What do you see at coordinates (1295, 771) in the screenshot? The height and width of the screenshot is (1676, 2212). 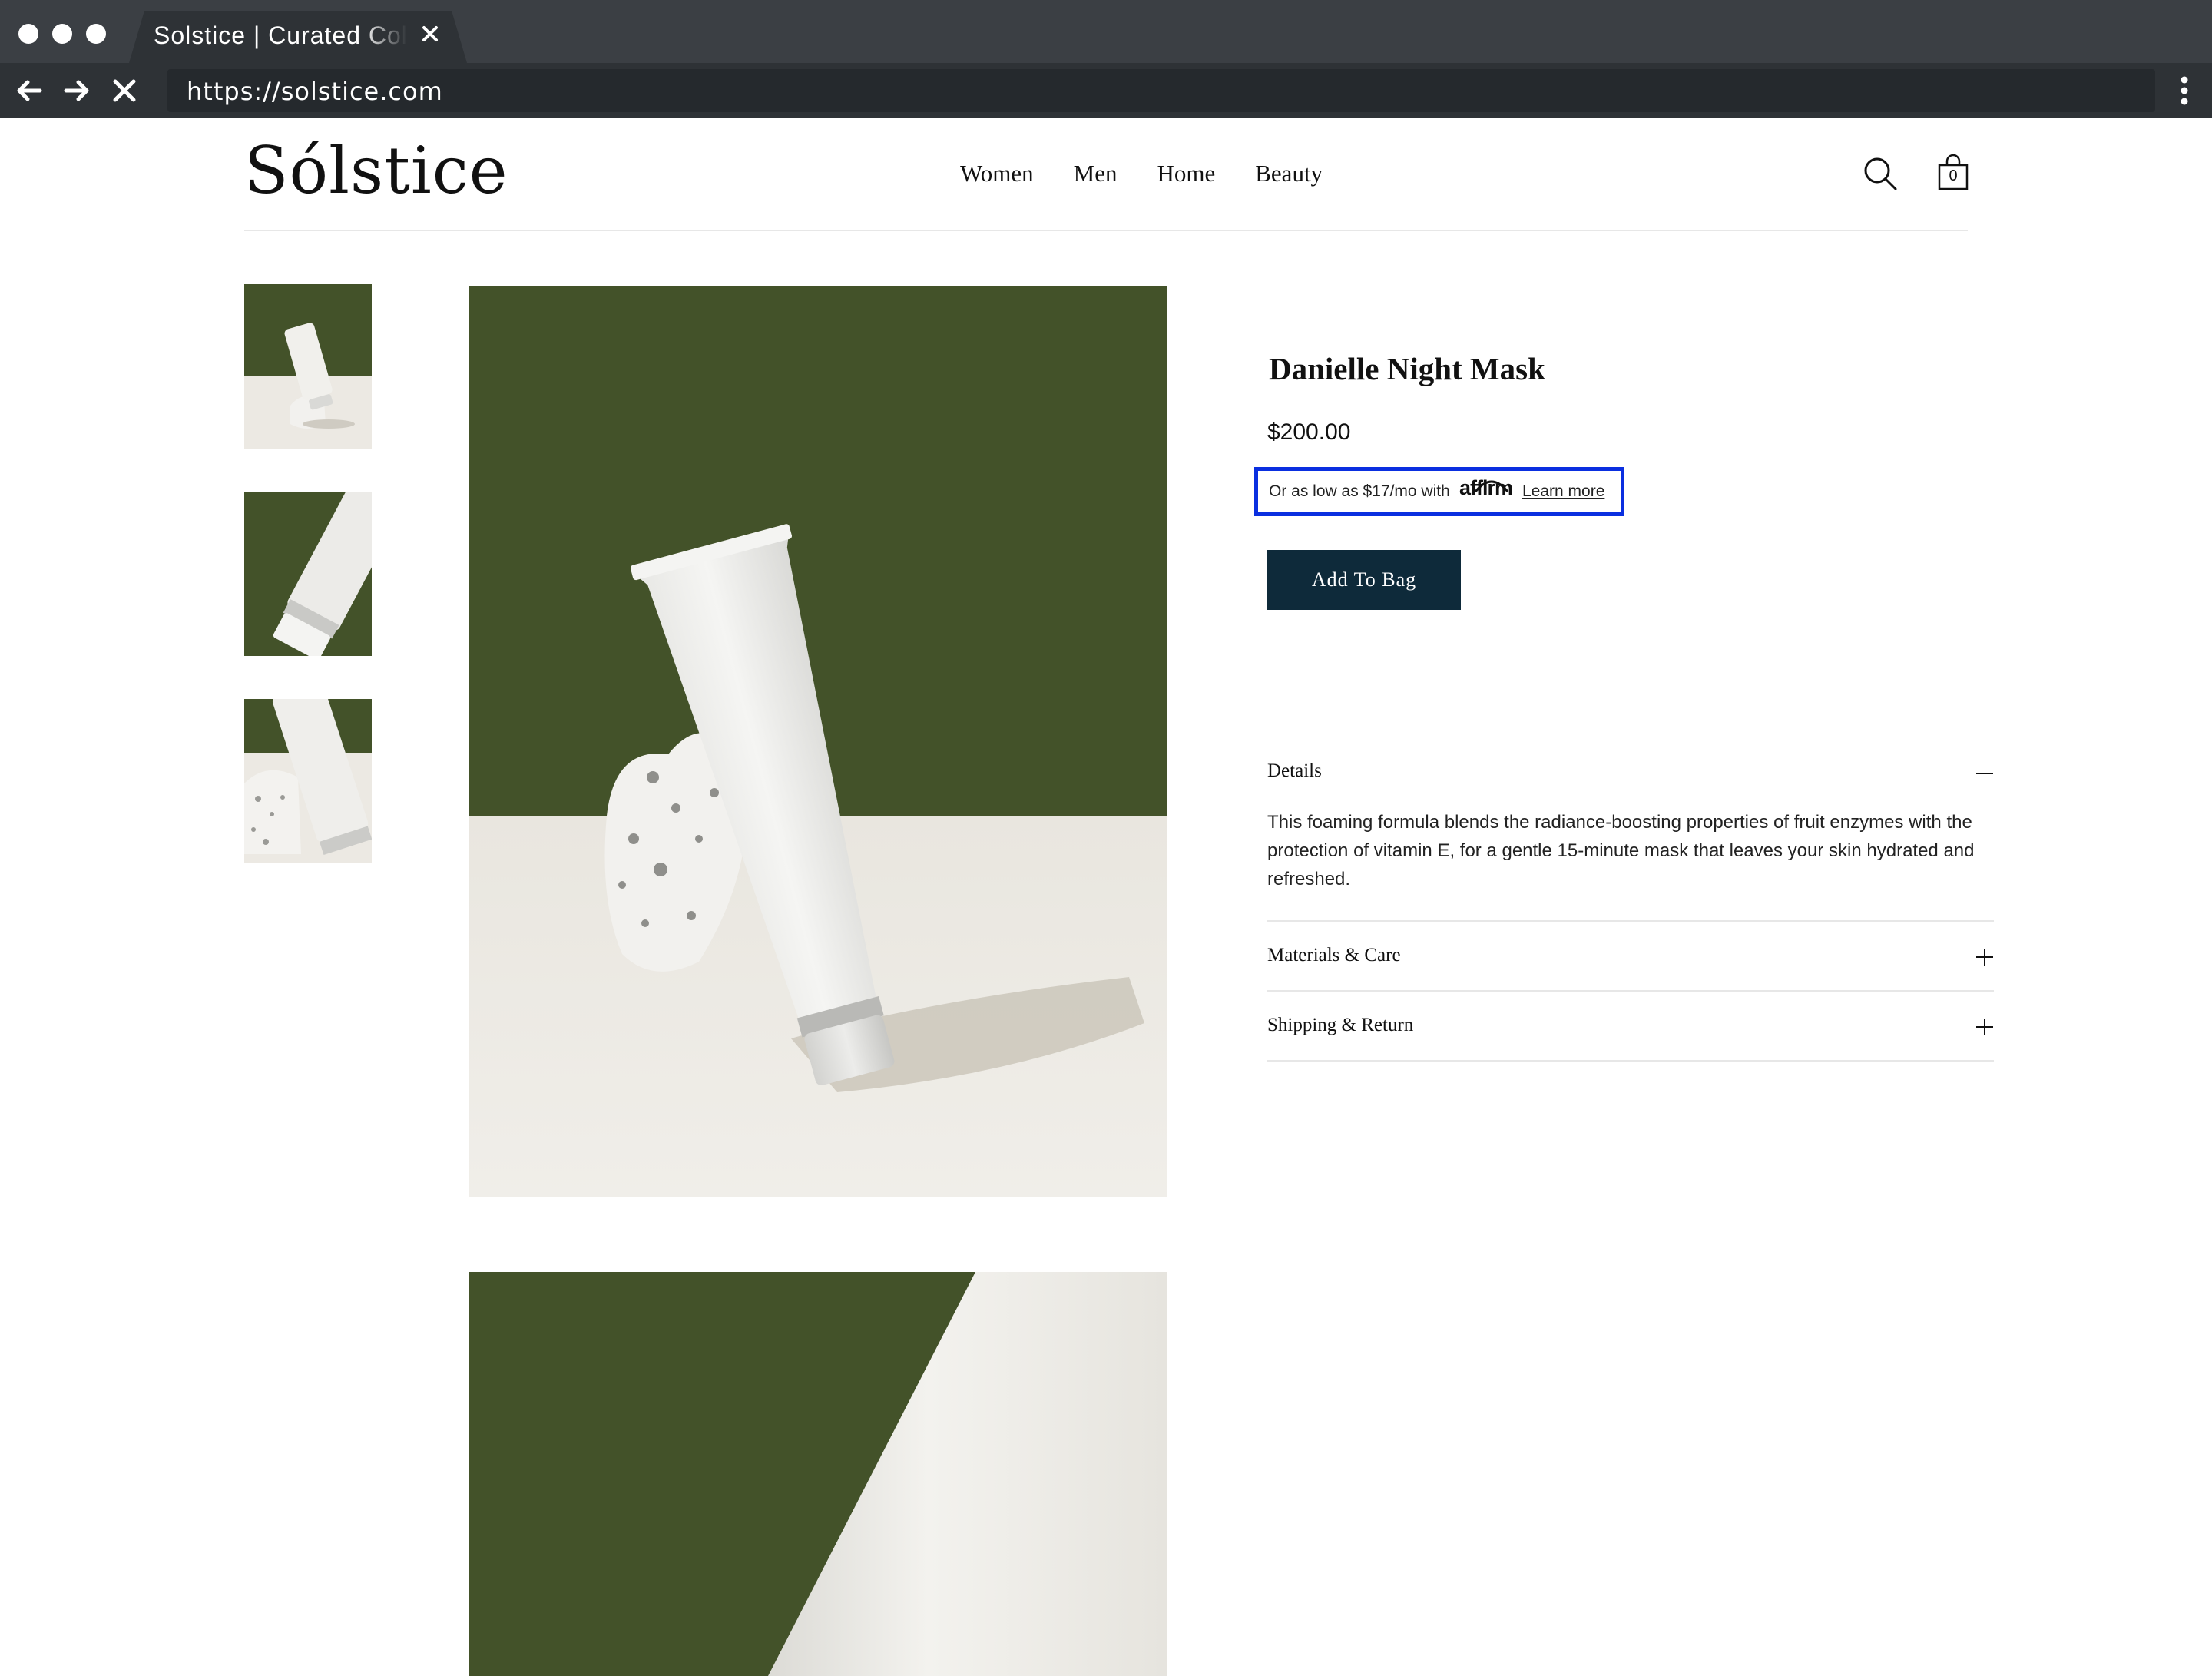 I see `accordion-details-header: Details` at bounding box center [1295, 771].